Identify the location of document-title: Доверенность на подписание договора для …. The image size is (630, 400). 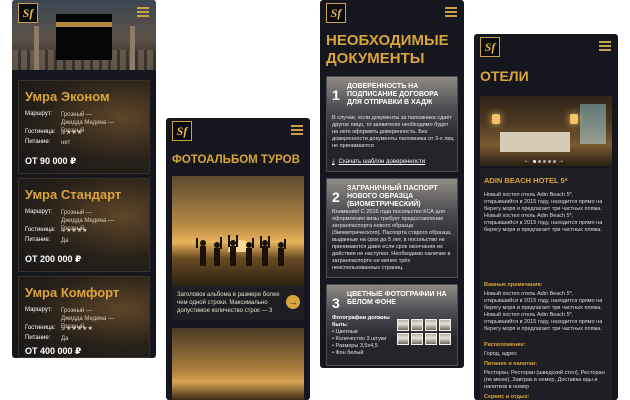
(393, 94).